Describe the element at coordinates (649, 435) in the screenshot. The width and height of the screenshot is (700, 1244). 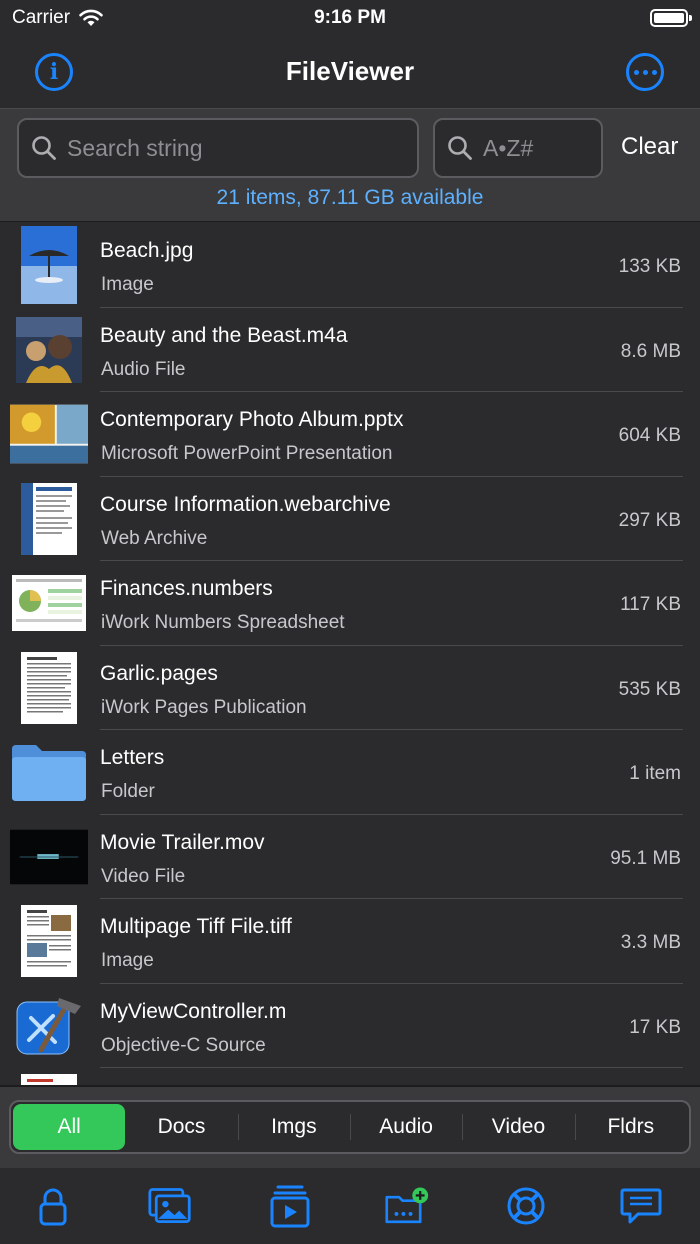
I see `file-size: 604 KB` at that location.